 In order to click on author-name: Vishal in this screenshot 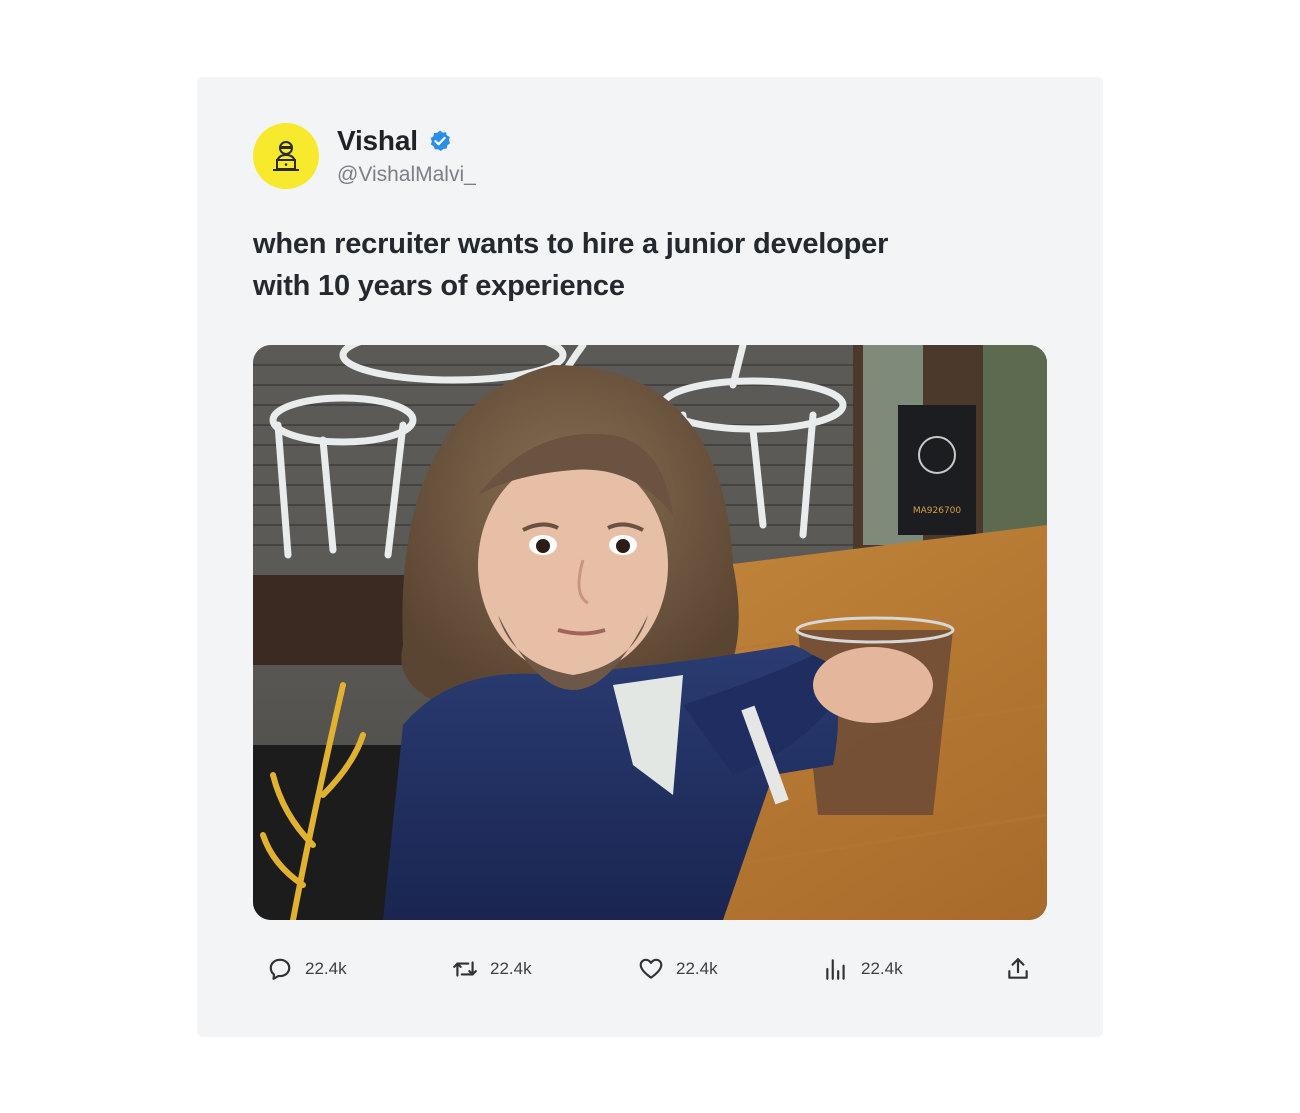, I will do `click(377, 141)`.